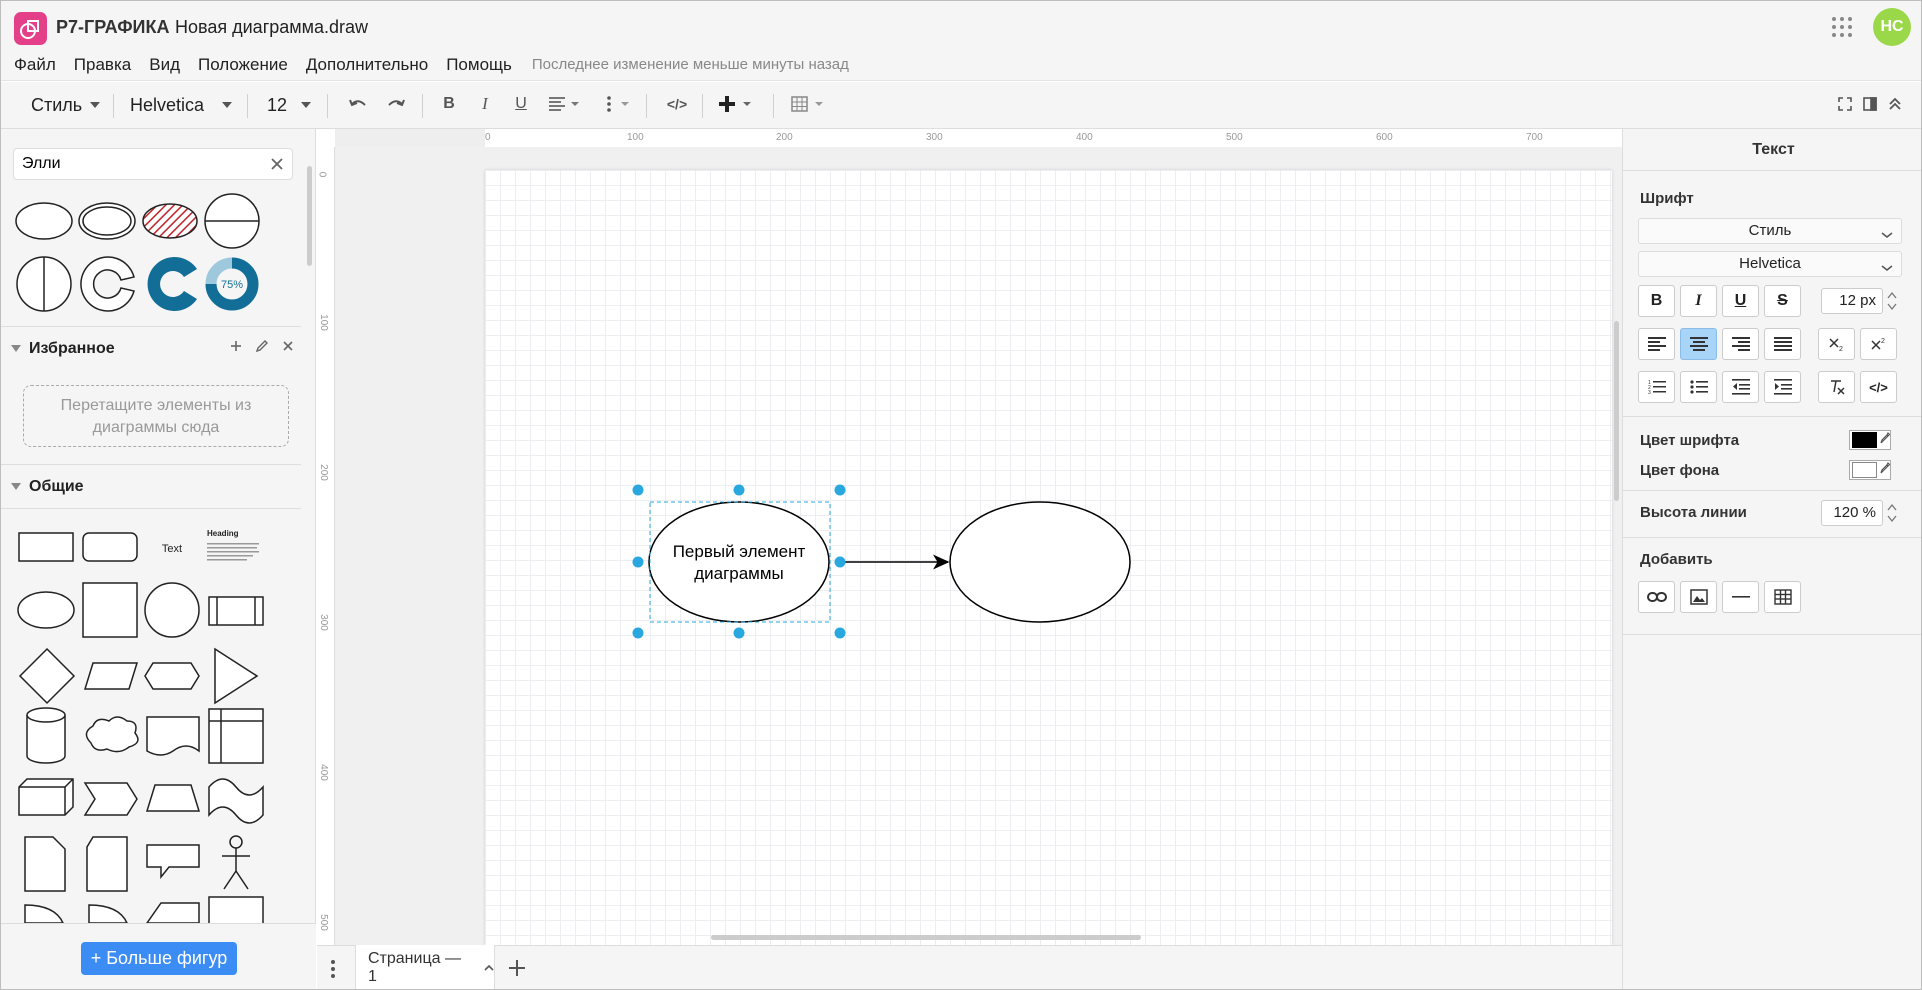  Describe the element at coordinates (1698, 387) in the screenshot. I see `bullet-list-button` at that location.